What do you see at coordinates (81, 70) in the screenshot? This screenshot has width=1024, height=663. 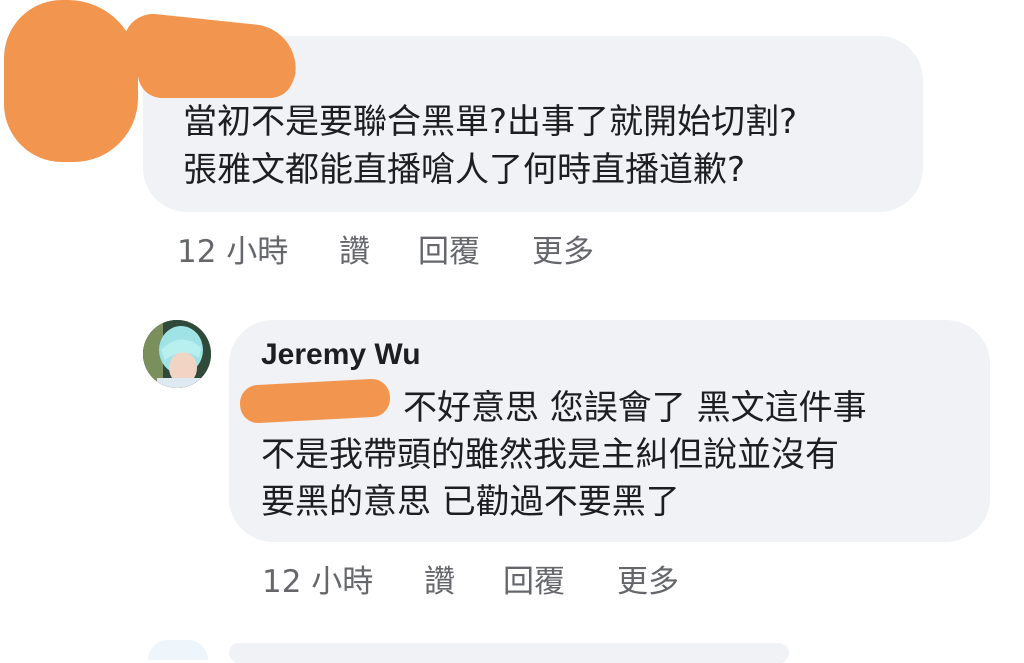 I see `redacted-avatar-mark` at bounding box center [81, 70].